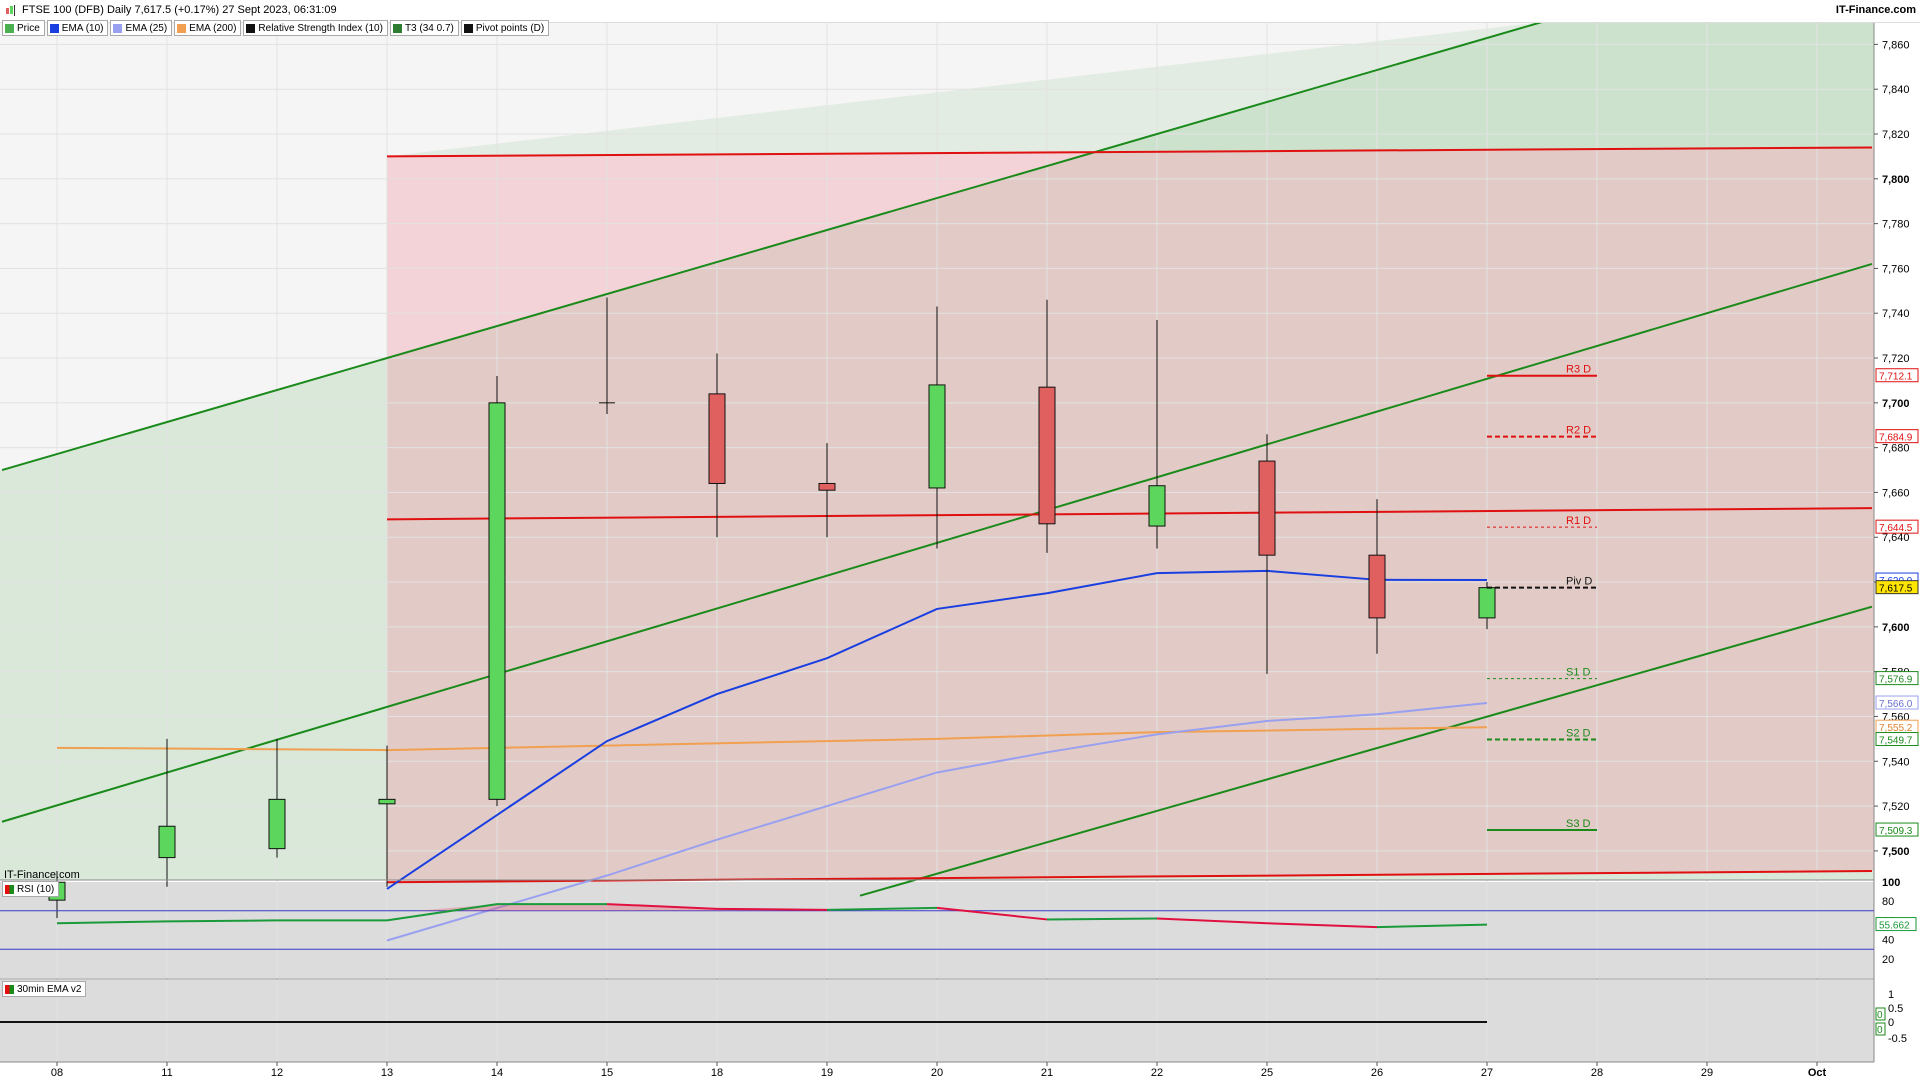 The width and height of the screenshot is (1920, 1080). I want to click on price-tag-label: 7,509.3, so click(1896, 831).